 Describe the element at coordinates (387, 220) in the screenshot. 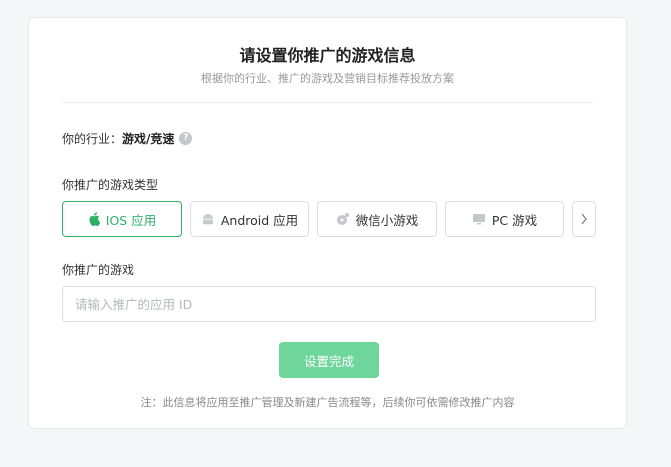

I see `type-option-label: 微信小游戏` at that location.